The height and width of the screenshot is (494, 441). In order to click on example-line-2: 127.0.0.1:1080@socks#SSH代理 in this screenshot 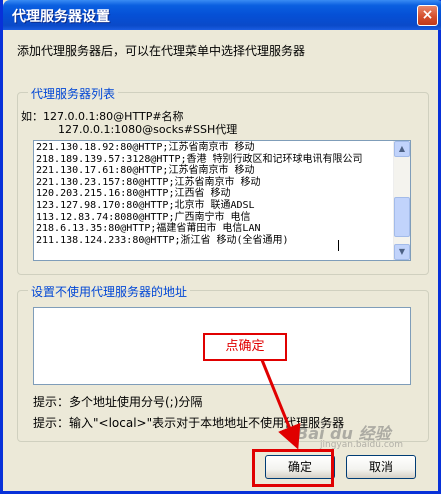, I will do `click(148, 129)`.